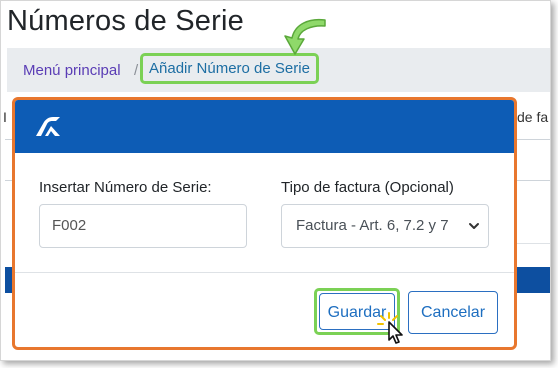 Image resolution: width=558 pixels, height=368 pixels. Describe the element at coordinates (367, 187) in the screenshot. I see `invoice-type-label: Tipo de factura (Opcional)` at that location.